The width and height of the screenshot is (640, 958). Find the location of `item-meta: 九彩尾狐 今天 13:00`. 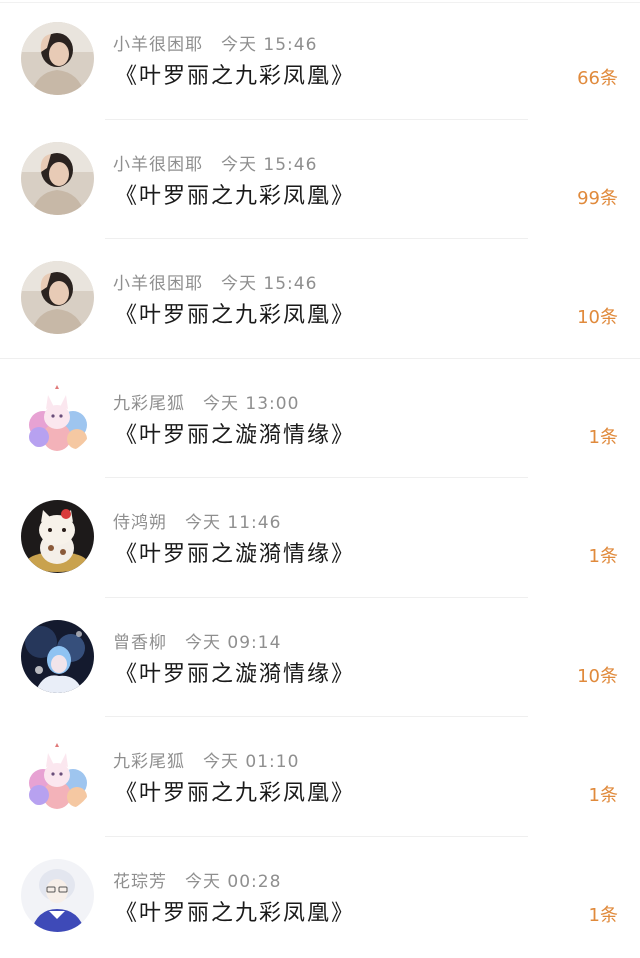

item-meta: 九彩尾狐 今天 13:00 is located at coordinates (206, 401).